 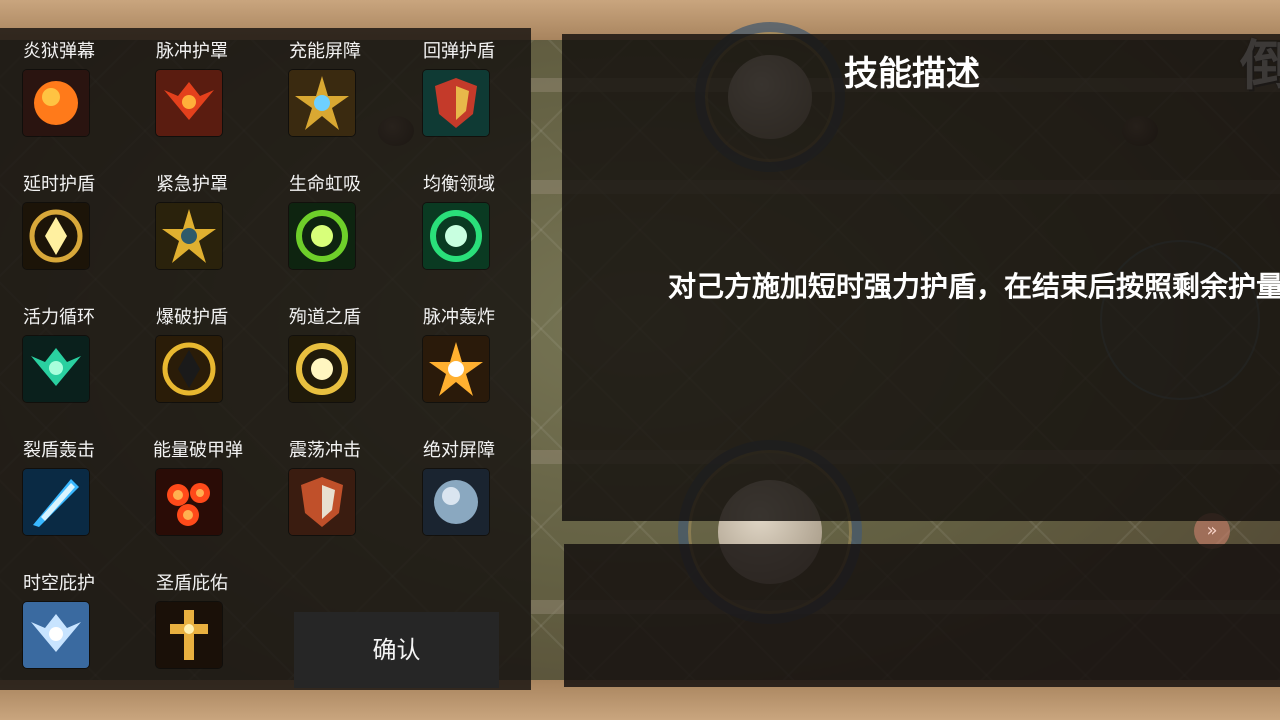 I want to click on lightning-blast-icon, so click(x=456, y=369).